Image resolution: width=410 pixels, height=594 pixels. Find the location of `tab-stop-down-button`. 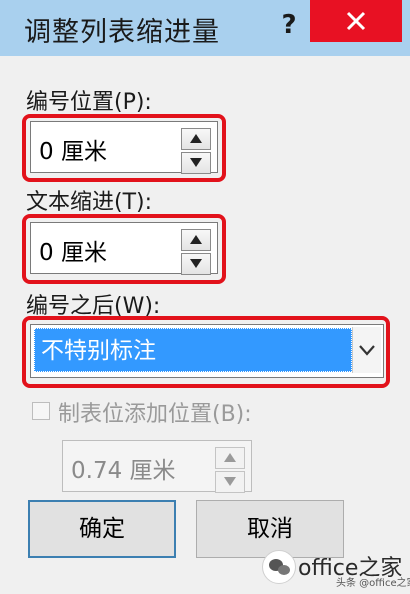

tab-stop-down-button is located at coordinates (230, 482).